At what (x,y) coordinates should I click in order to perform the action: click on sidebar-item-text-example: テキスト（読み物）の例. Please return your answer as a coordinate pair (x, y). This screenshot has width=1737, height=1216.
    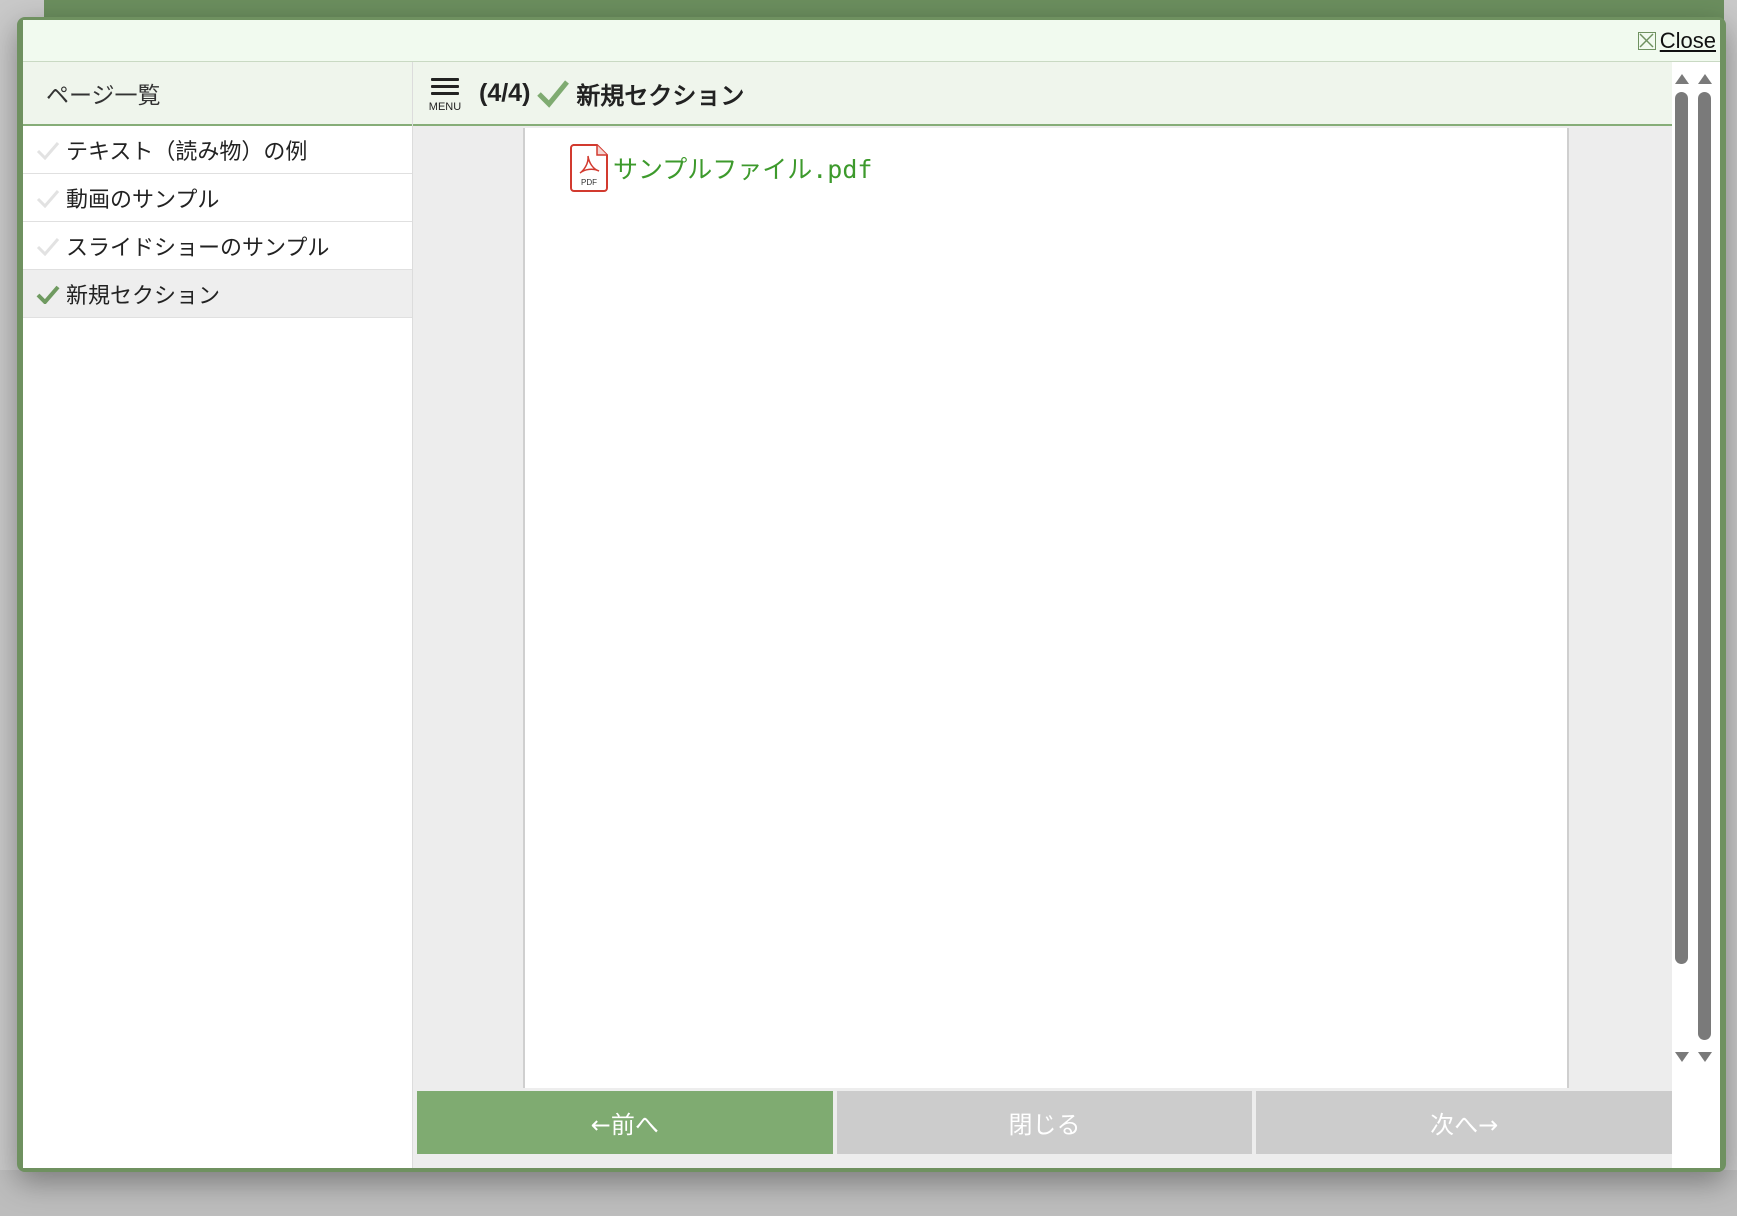
    Looking at the image, I should click on (217, 150).